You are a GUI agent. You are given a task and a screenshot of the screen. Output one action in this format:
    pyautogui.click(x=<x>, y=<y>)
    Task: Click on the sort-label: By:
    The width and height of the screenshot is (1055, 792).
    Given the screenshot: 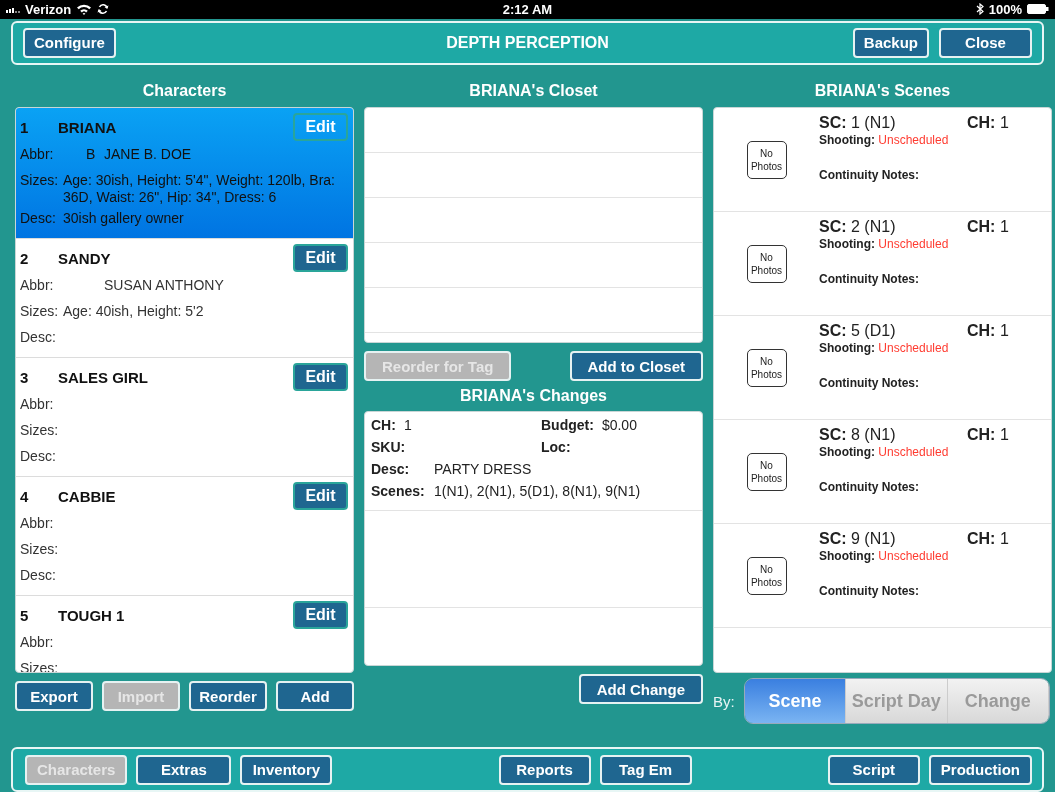 What is the action you would take?
    pyautogui.click(x=724, y=701)
    